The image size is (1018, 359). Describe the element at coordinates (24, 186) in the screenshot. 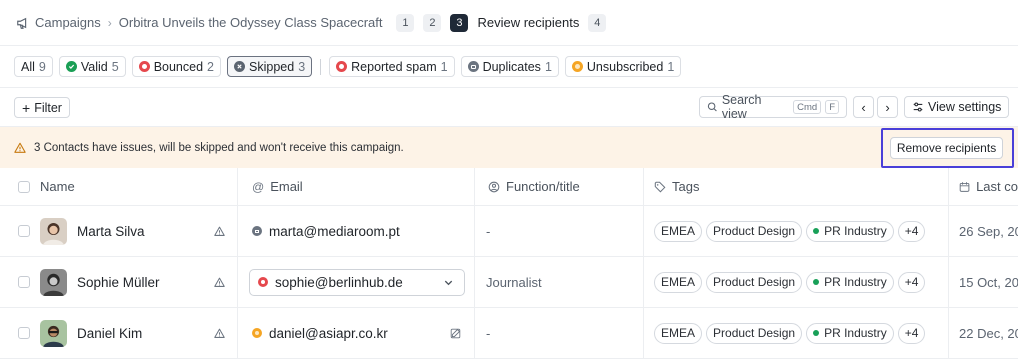

I see `select-all-checkbox` at that location.